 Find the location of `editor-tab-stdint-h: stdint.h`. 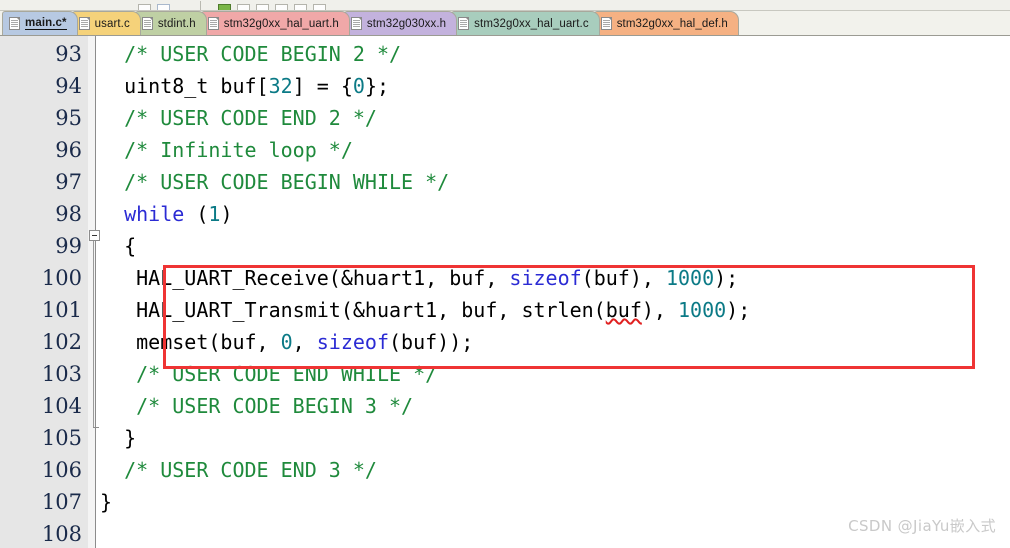

editor-tab-stdint-h: stdint.h is located at coordinates (170, 23).